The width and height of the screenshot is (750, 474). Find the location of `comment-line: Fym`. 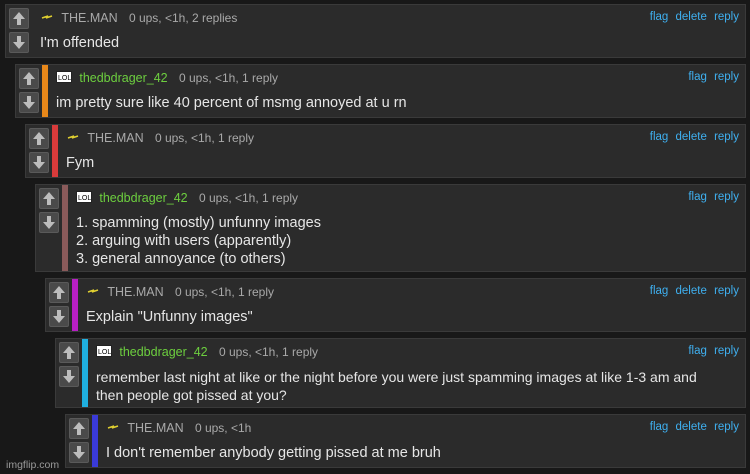

comment-line: Fym is located at coordinates (80, 163).